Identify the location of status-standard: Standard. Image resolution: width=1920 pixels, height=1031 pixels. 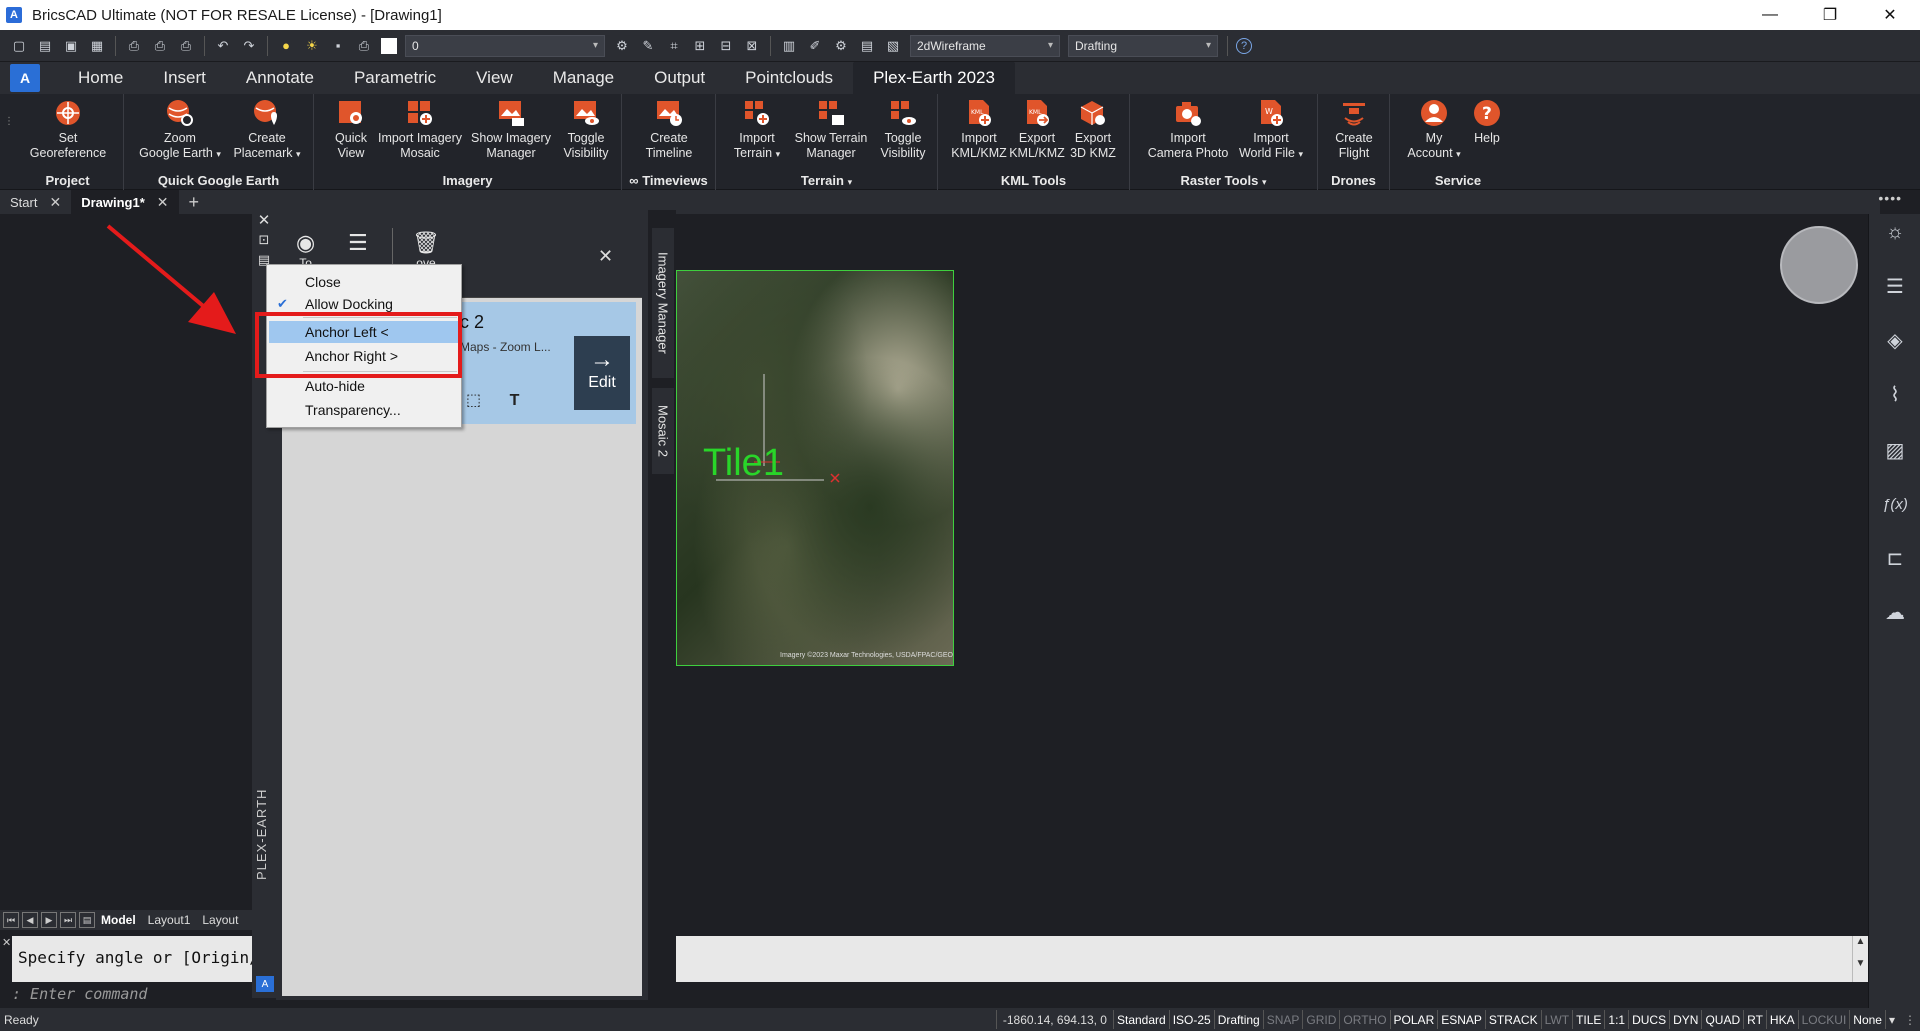
(1140, 1019).